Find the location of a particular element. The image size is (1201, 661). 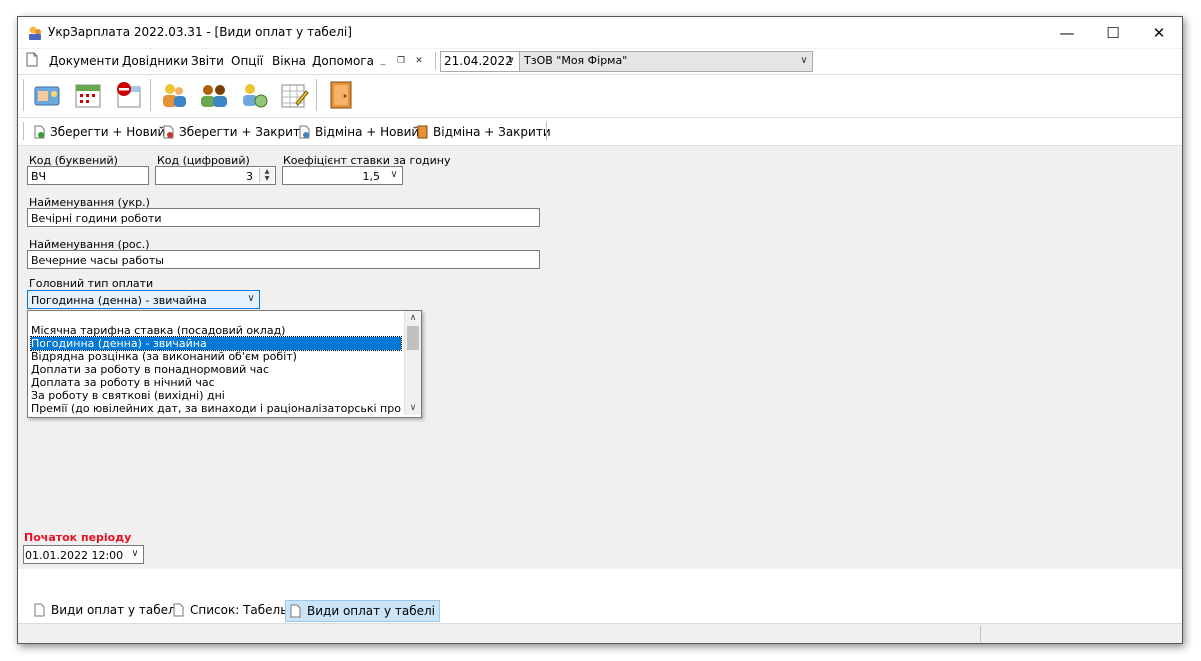

maximize-button: ☐ is located at coordinates (1113, 32).